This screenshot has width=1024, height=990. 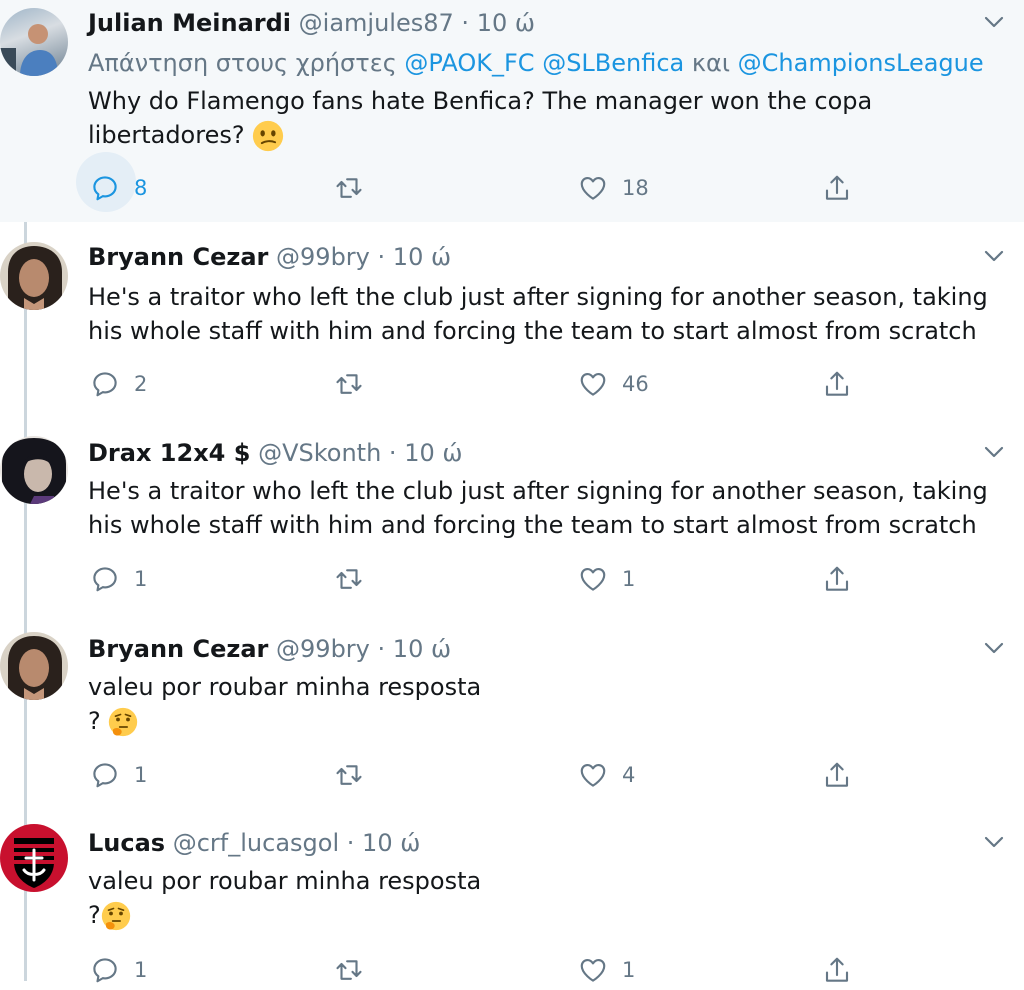 What do you see at coordinates (169, 453) in the screenshot?
I see `author-name: Drax 12x4 $` at bounding box center [169, 453].